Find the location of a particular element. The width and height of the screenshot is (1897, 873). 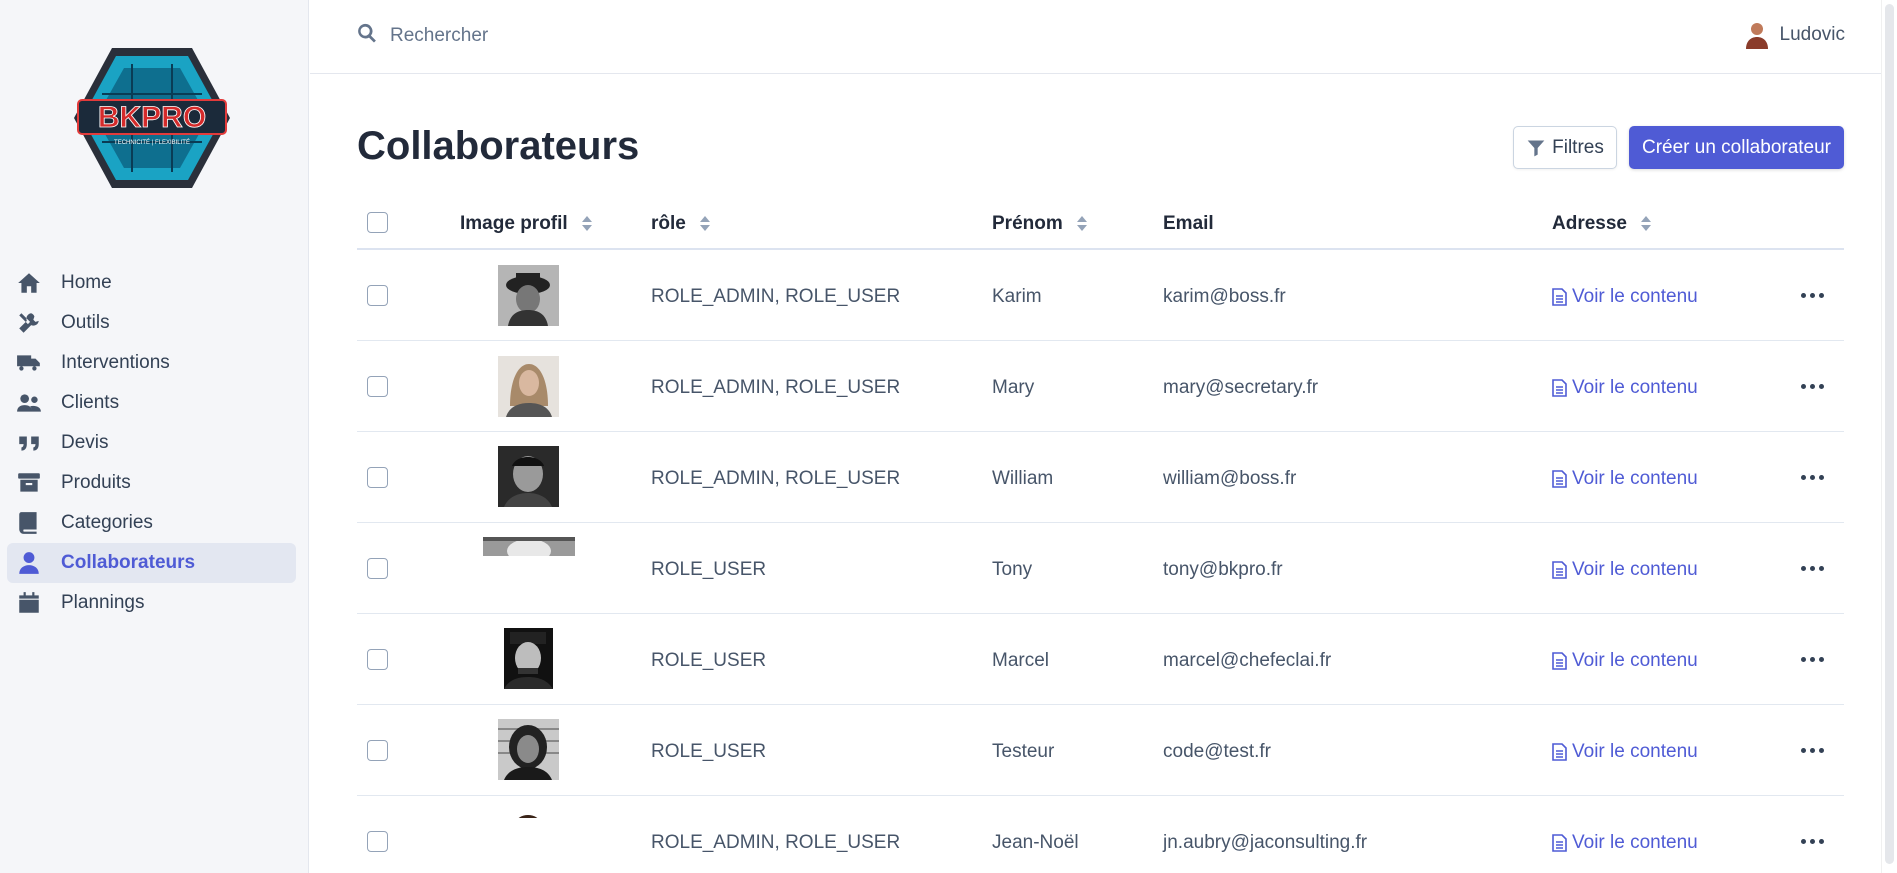

sidebar-item-devis: Devis is located at coordinates (151, 443).